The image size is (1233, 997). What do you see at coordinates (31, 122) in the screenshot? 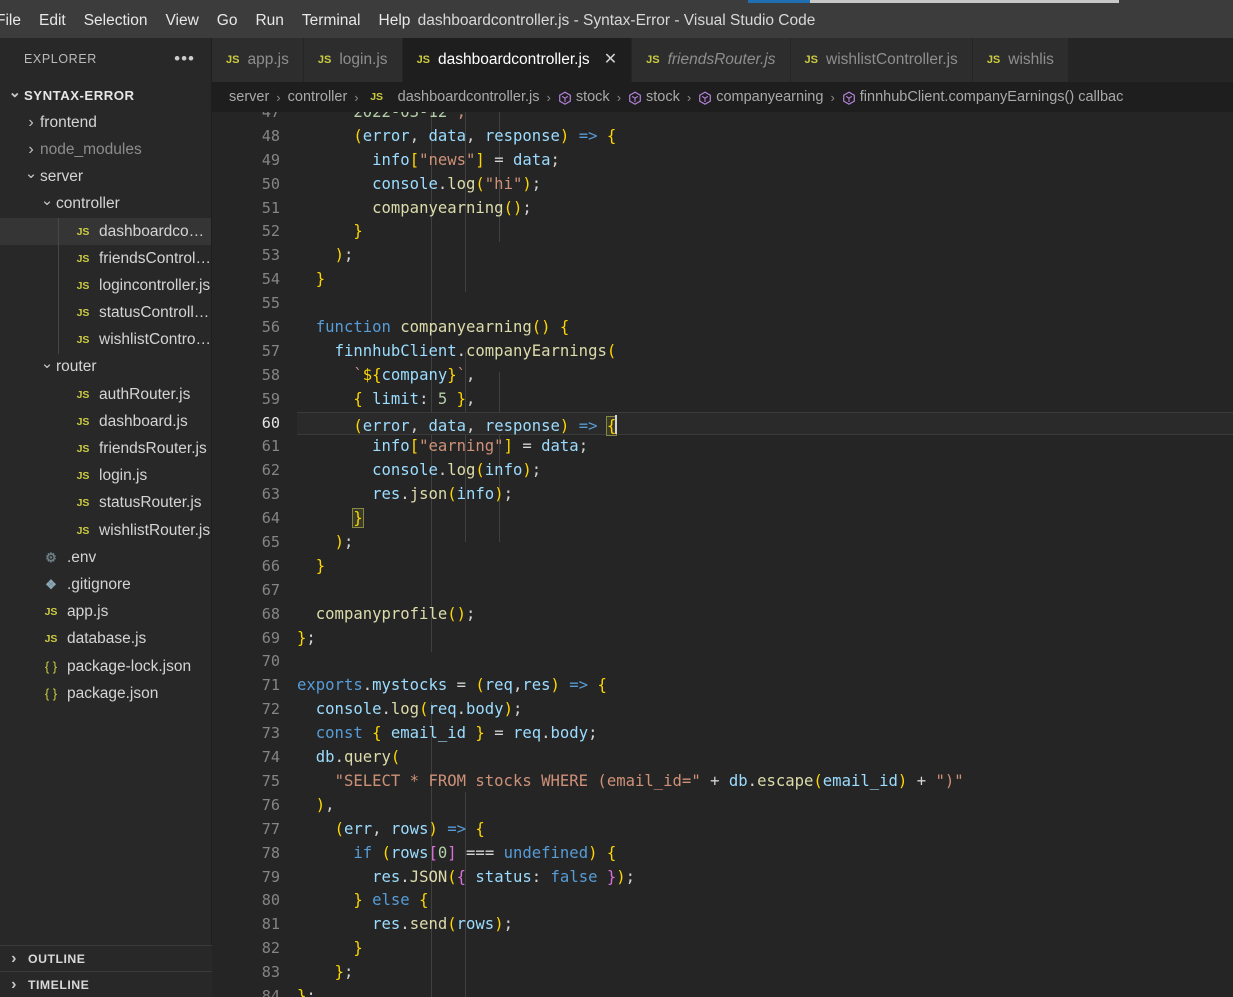
I see `chevron-right-icon: ›` at bounding box center [31, 122].